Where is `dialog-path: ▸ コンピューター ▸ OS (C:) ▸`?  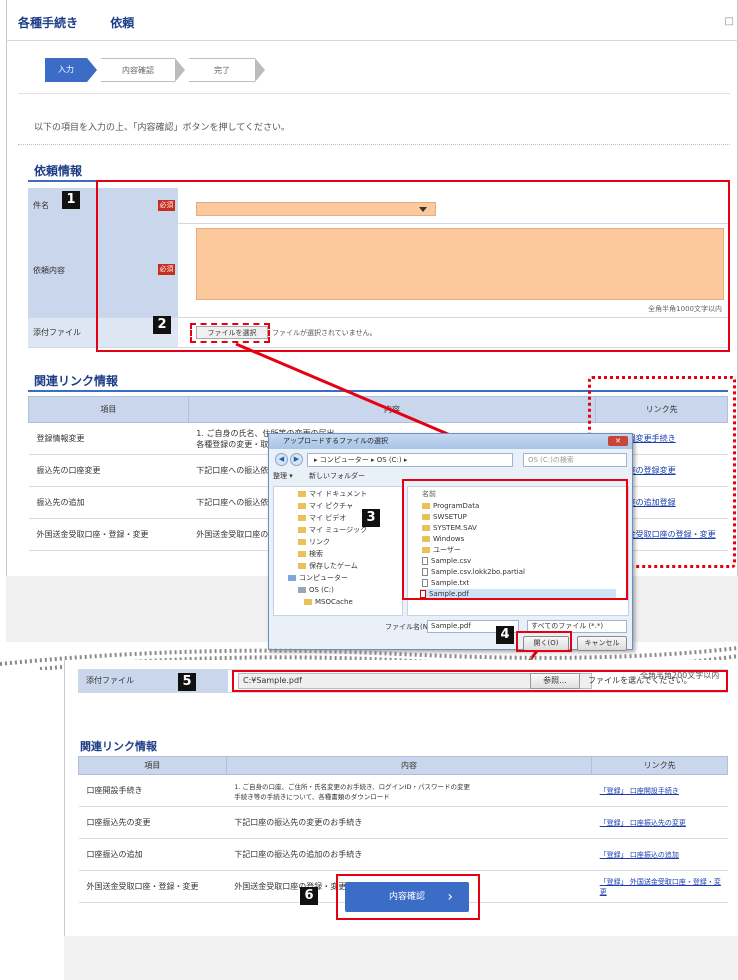 dialog-path: ▸ コンピューター ▸ OS (C:) ▸ is located at coordinates (410, 460).